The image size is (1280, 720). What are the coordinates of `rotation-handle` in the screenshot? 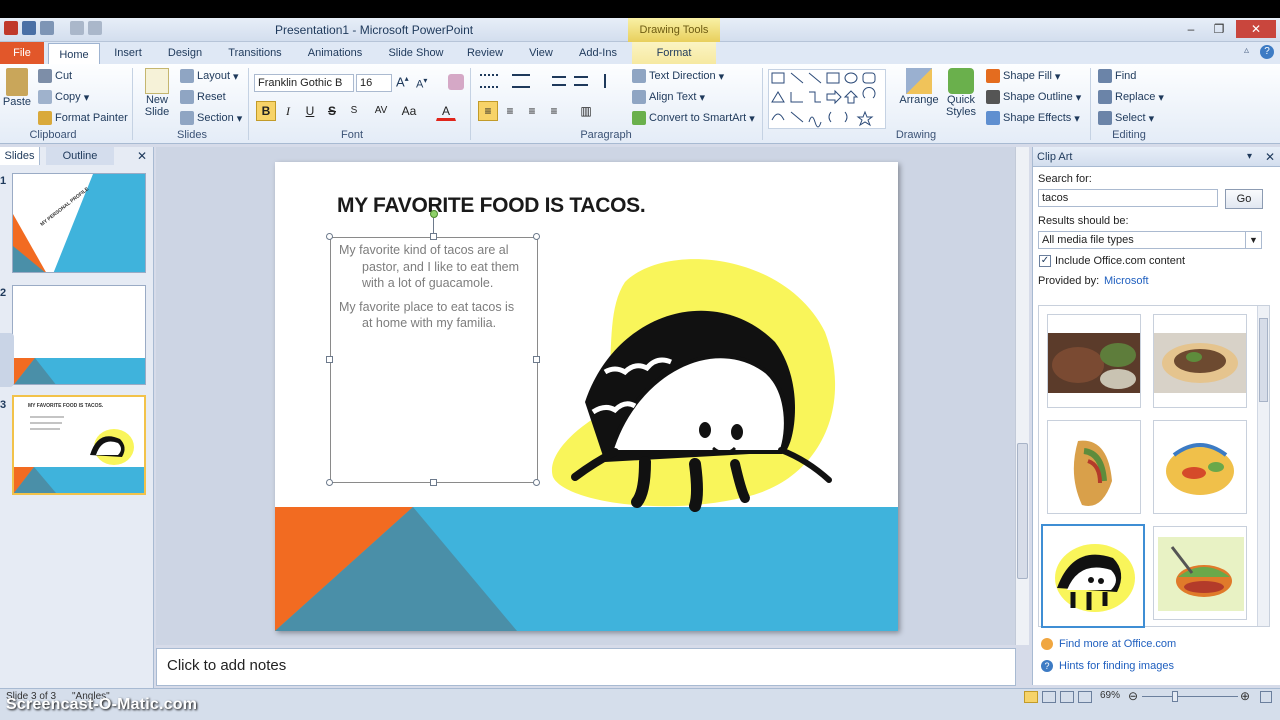 It's located at (434, 214).